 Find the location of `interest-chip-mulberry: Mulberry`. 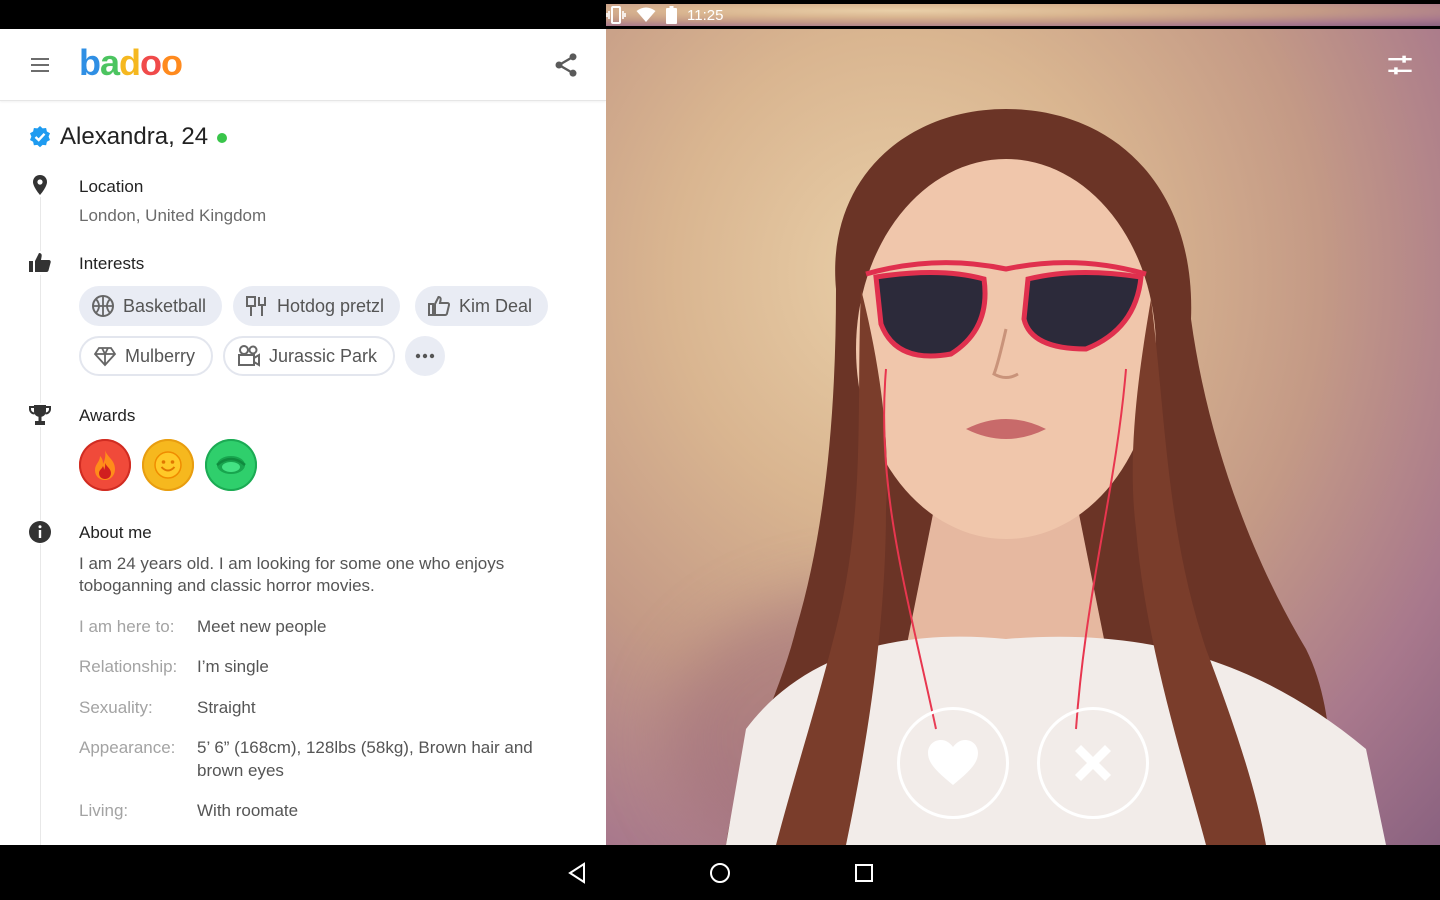

interest-chip-mulberry: Mulberry is located at coordinates (146, 356).